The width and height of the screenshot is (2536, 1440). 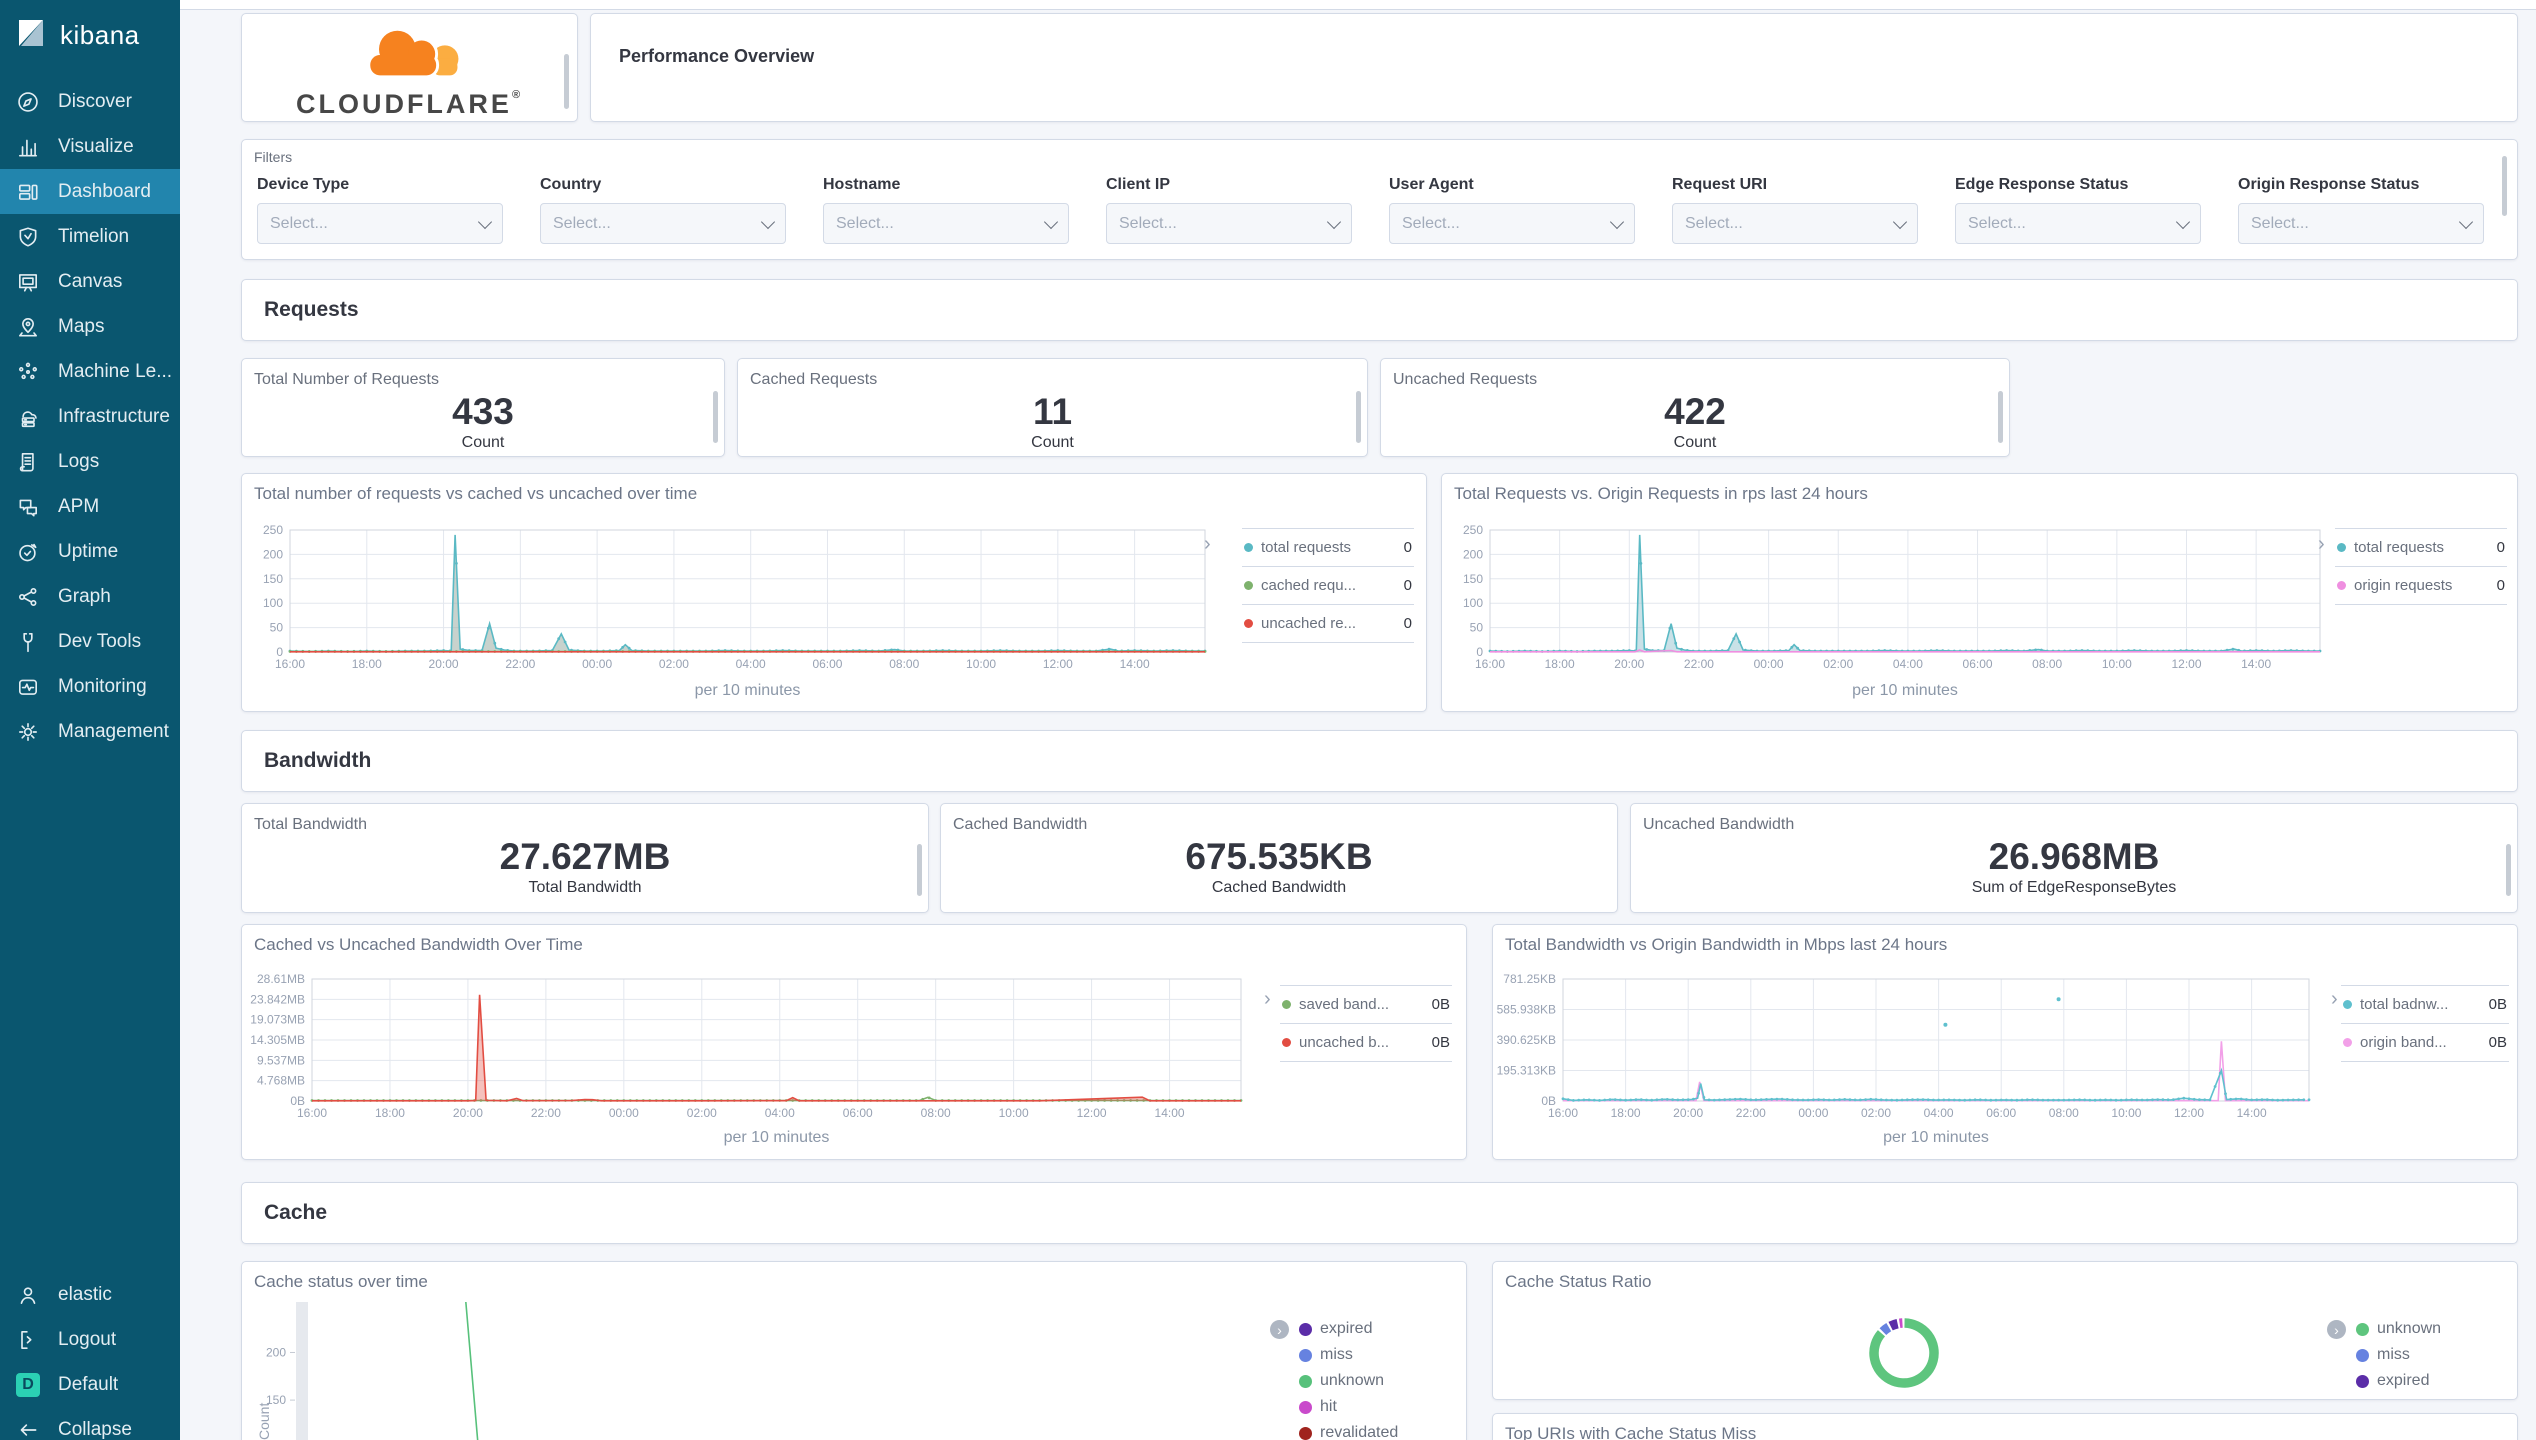 What do you see at coordinates (1407, 547) in the screenshot?
I see `legend-value: 0` at bounding box center [1407, 547].